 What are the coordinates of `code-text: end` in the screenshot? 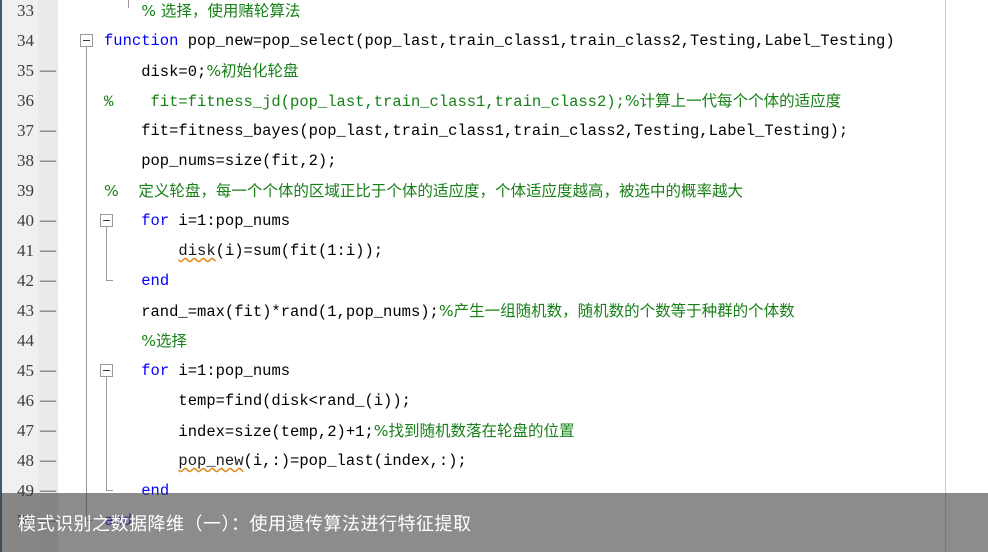 It's located at (546, 281).